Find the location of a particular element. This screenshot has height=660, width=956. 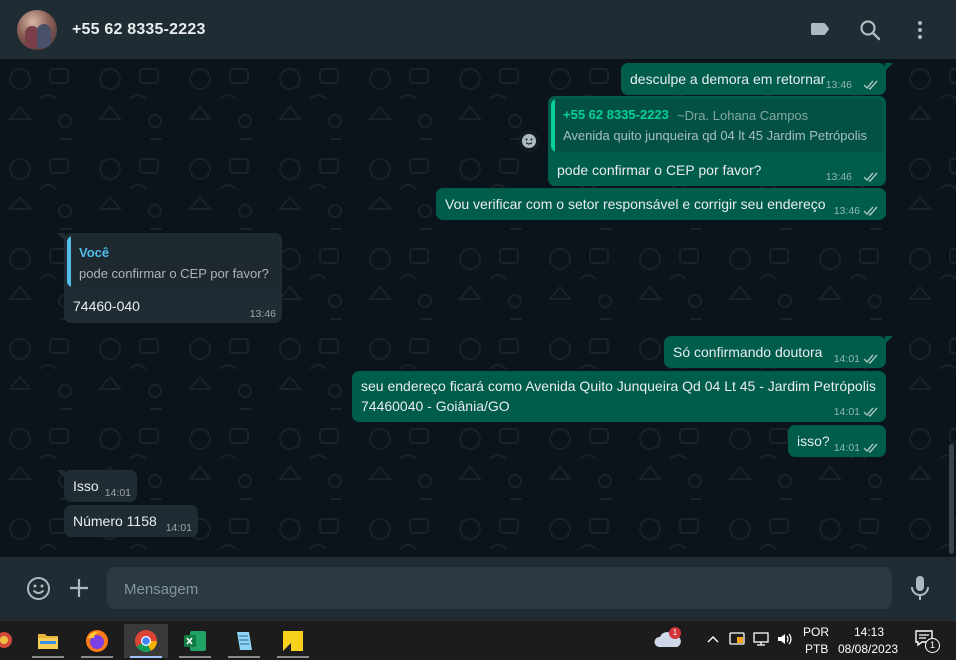

composer-bar: Mensagem is located at coordinates (478, 588).